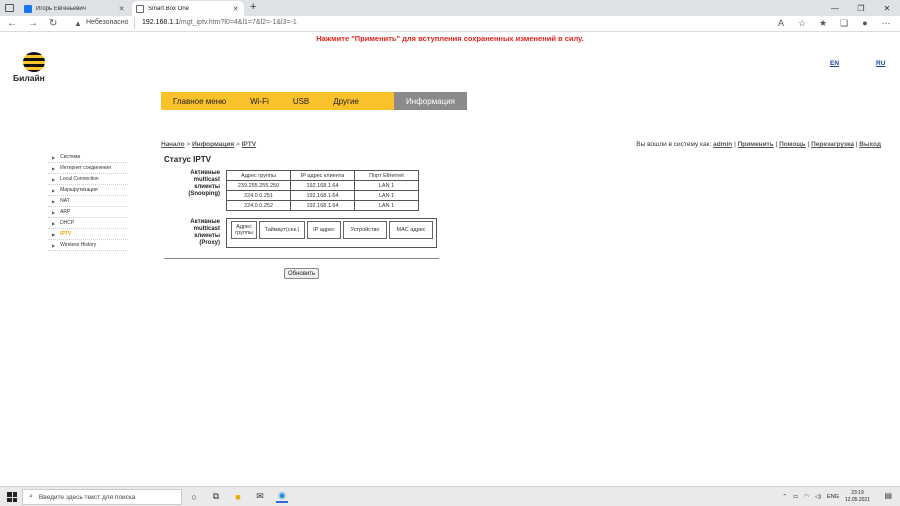 This screenshot has width=900, height=506. What do you see at coordinates (88, 190) in the screenshot?
I see `sidebar-item-routing: ▶ Маршрутизация` at bounding box center [88, 190].